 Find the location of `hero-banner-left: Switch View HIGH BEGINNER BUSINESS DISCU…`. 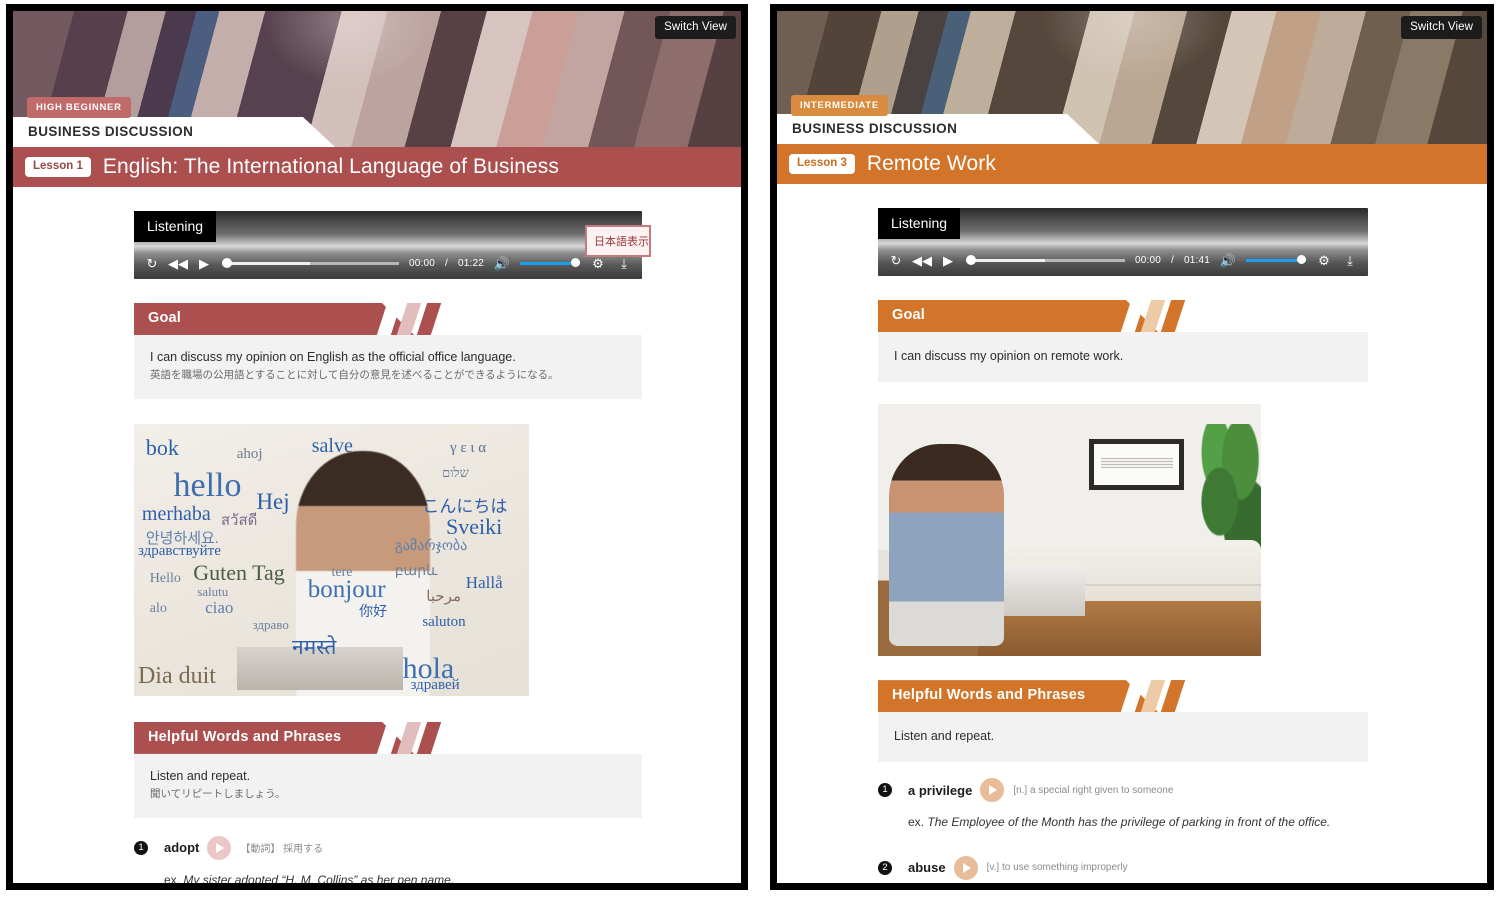

hero-banner-left: Switch View HIGH BEGINNER BUSINESS DISCU… is located at coordinates (377, 79).